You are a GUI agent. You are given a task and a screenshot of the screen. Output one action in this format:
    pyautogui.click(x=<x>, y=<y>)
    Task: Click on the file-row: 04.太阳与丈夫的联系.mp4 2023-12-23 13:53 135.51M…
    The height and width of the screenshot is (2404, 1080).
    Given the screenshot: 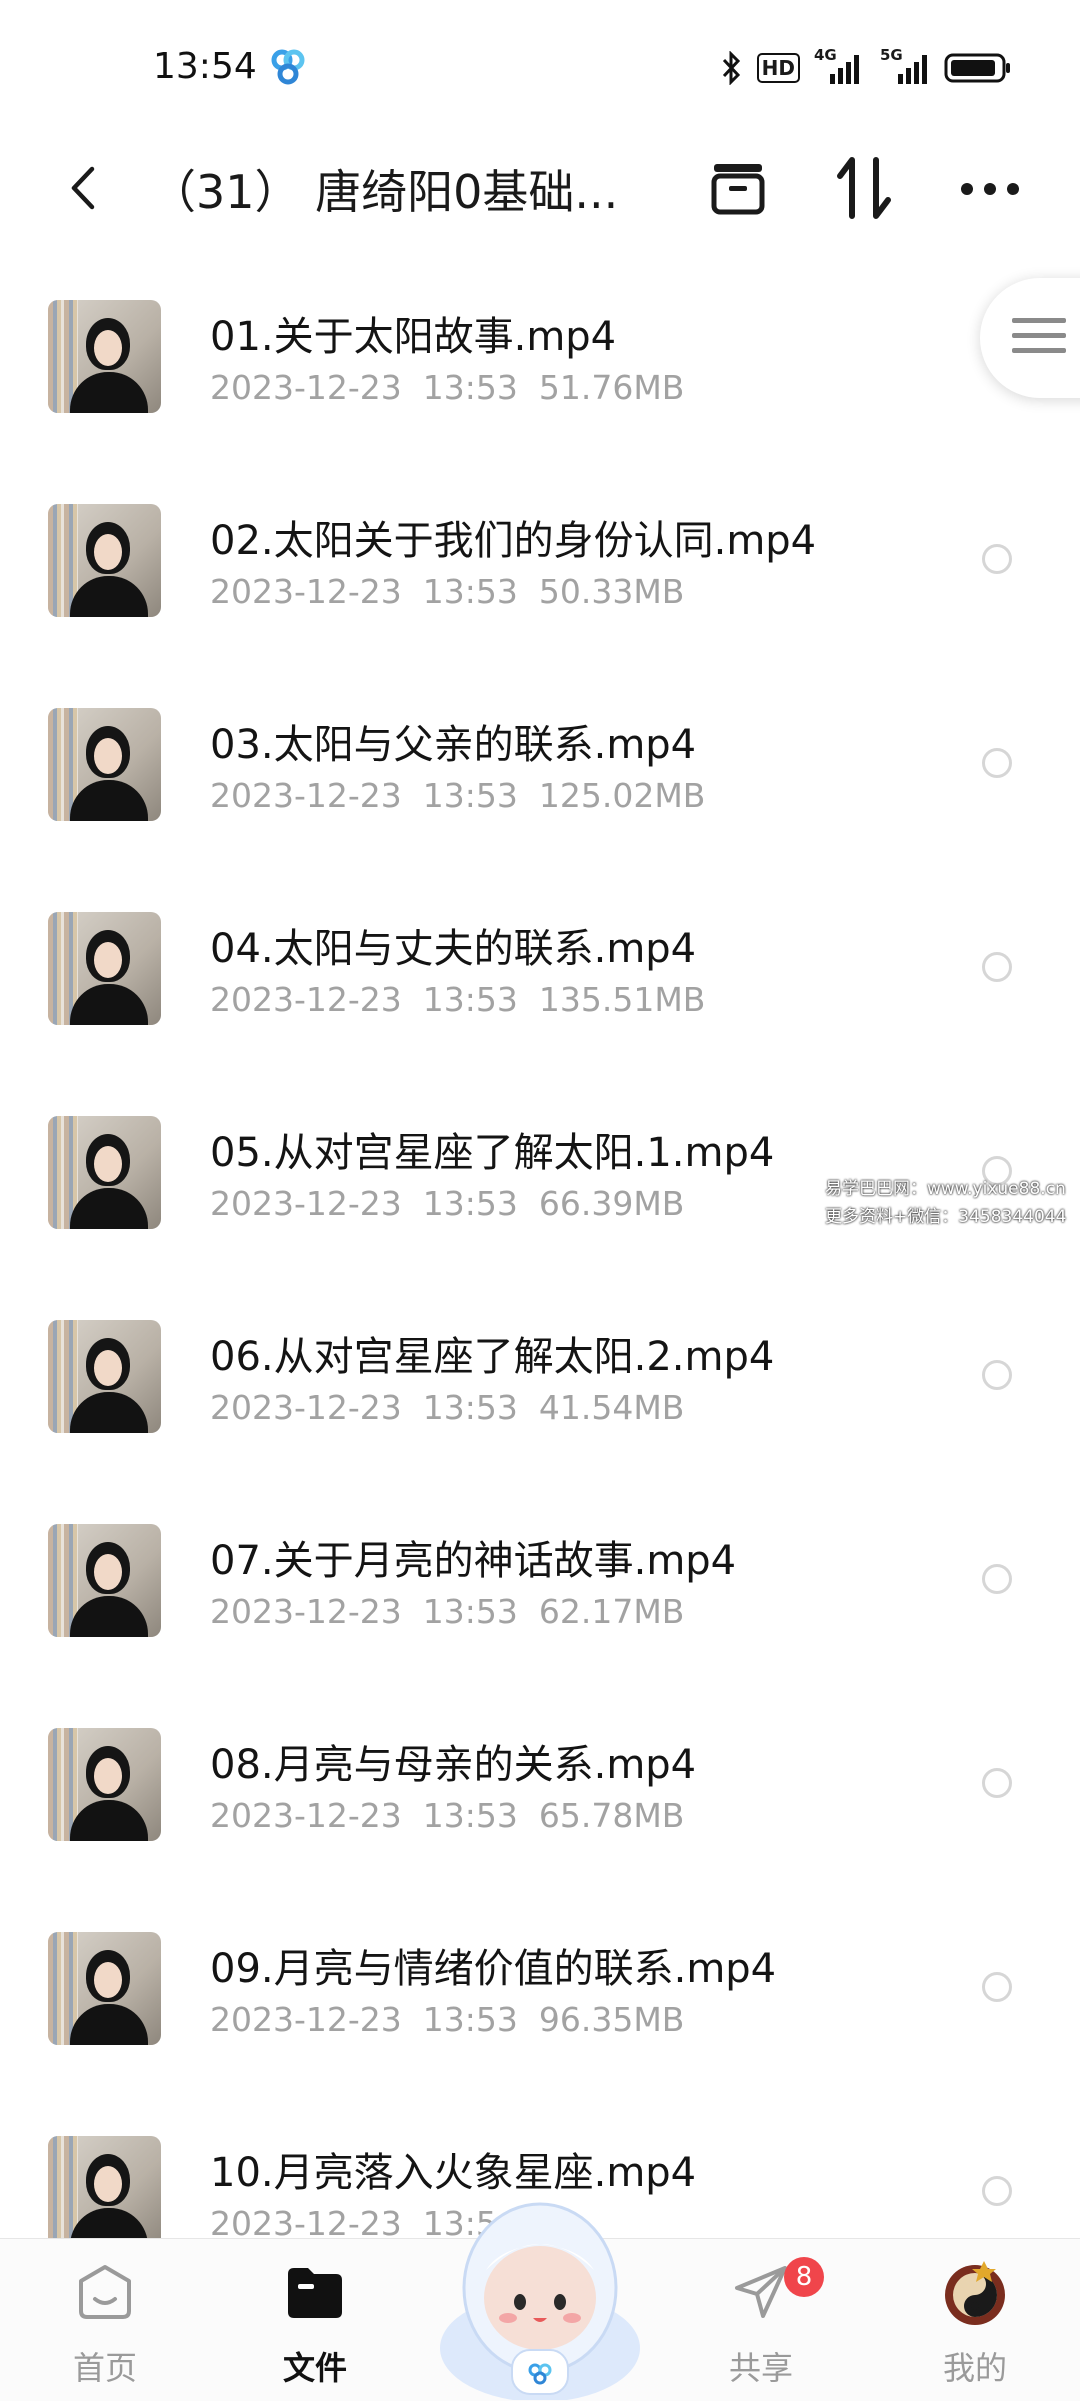 What is the action you would take?
    pyautogui.click(x=540, y=964)
    